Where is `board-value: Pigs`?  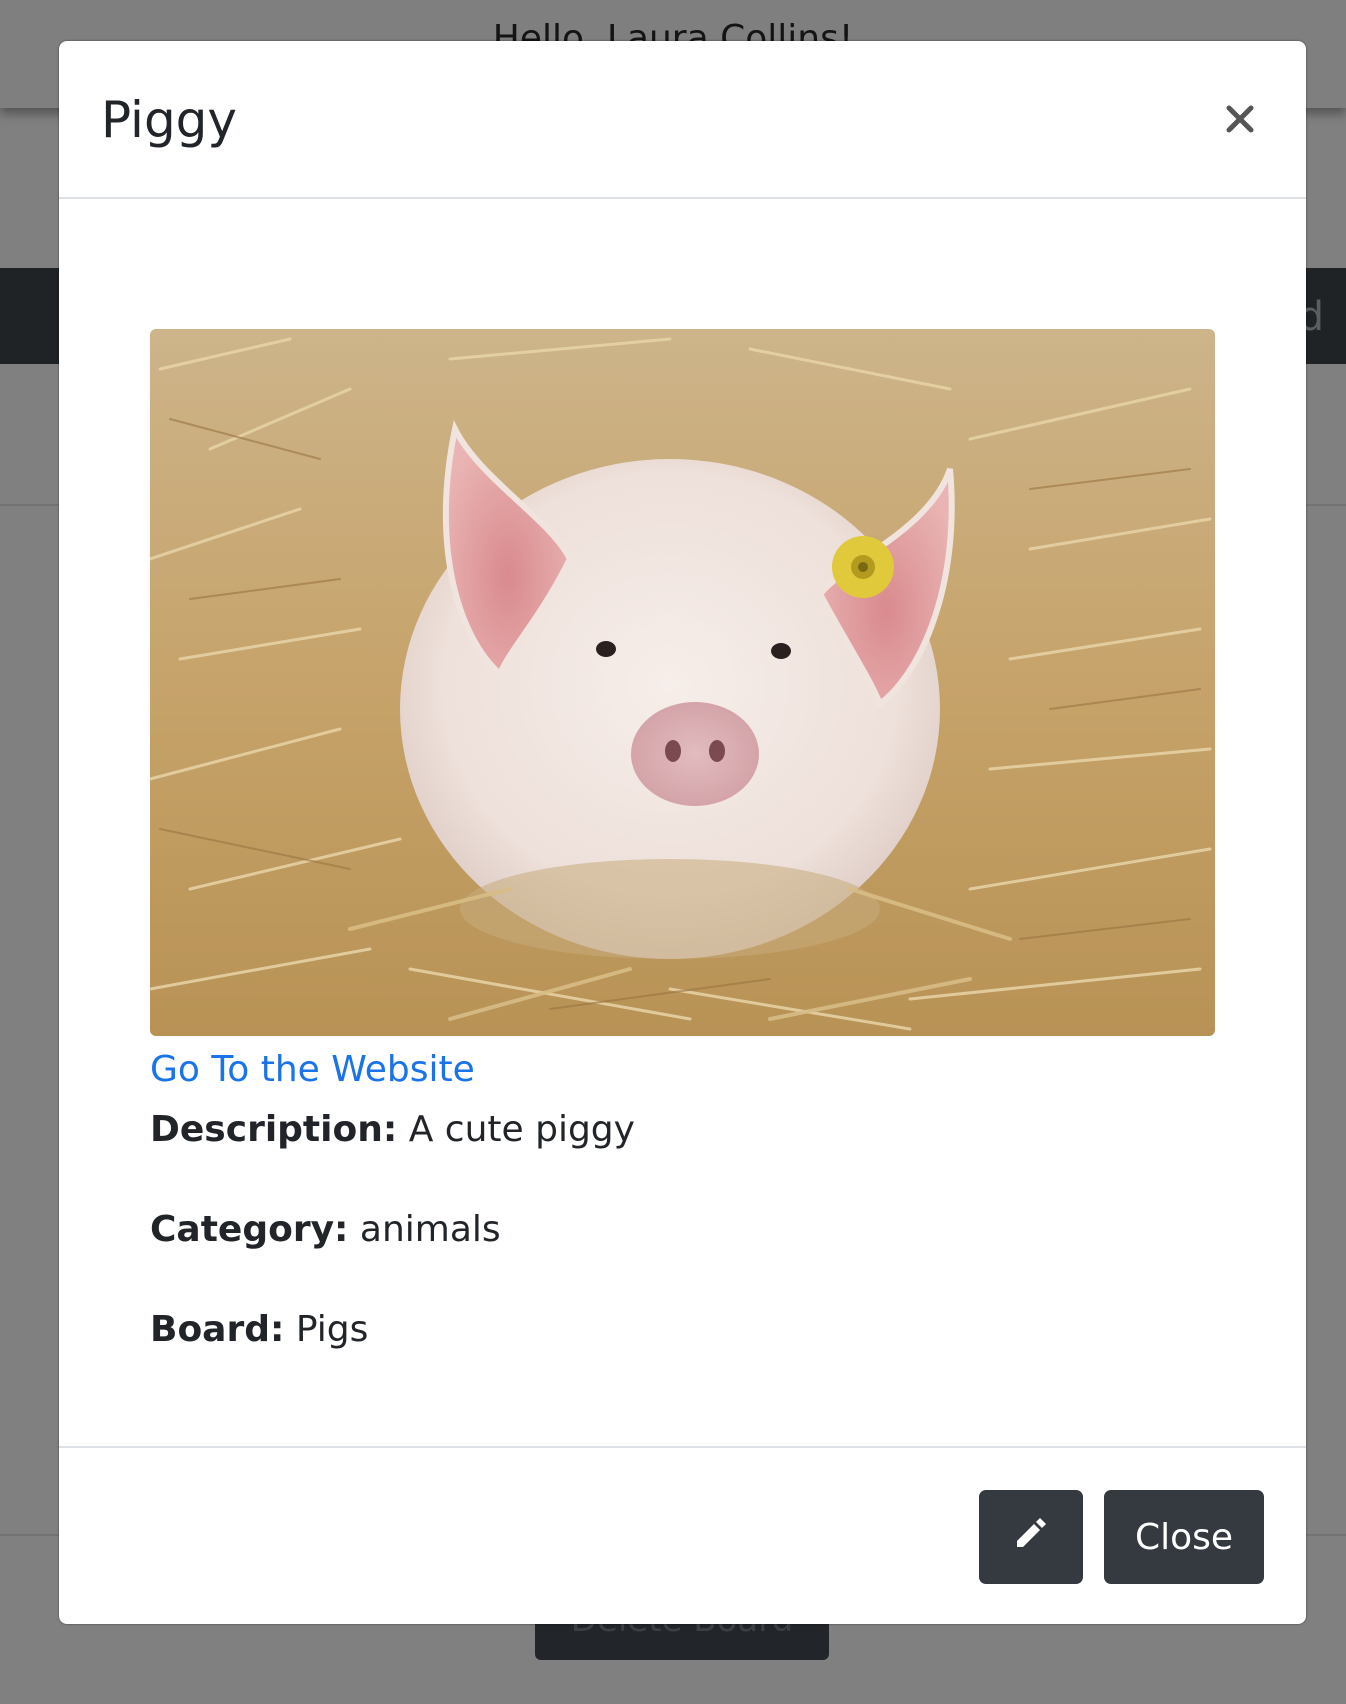
board-value: Pigs is located at coordinates (332, 1329).